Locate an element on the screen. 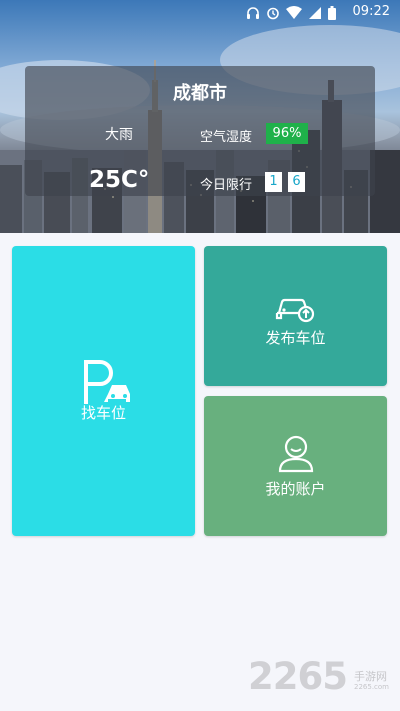 Image resolution: width=400 pixels, height=711 pixels. publish-parking-tile: 发布车位 is located at coordinates (295, 316).